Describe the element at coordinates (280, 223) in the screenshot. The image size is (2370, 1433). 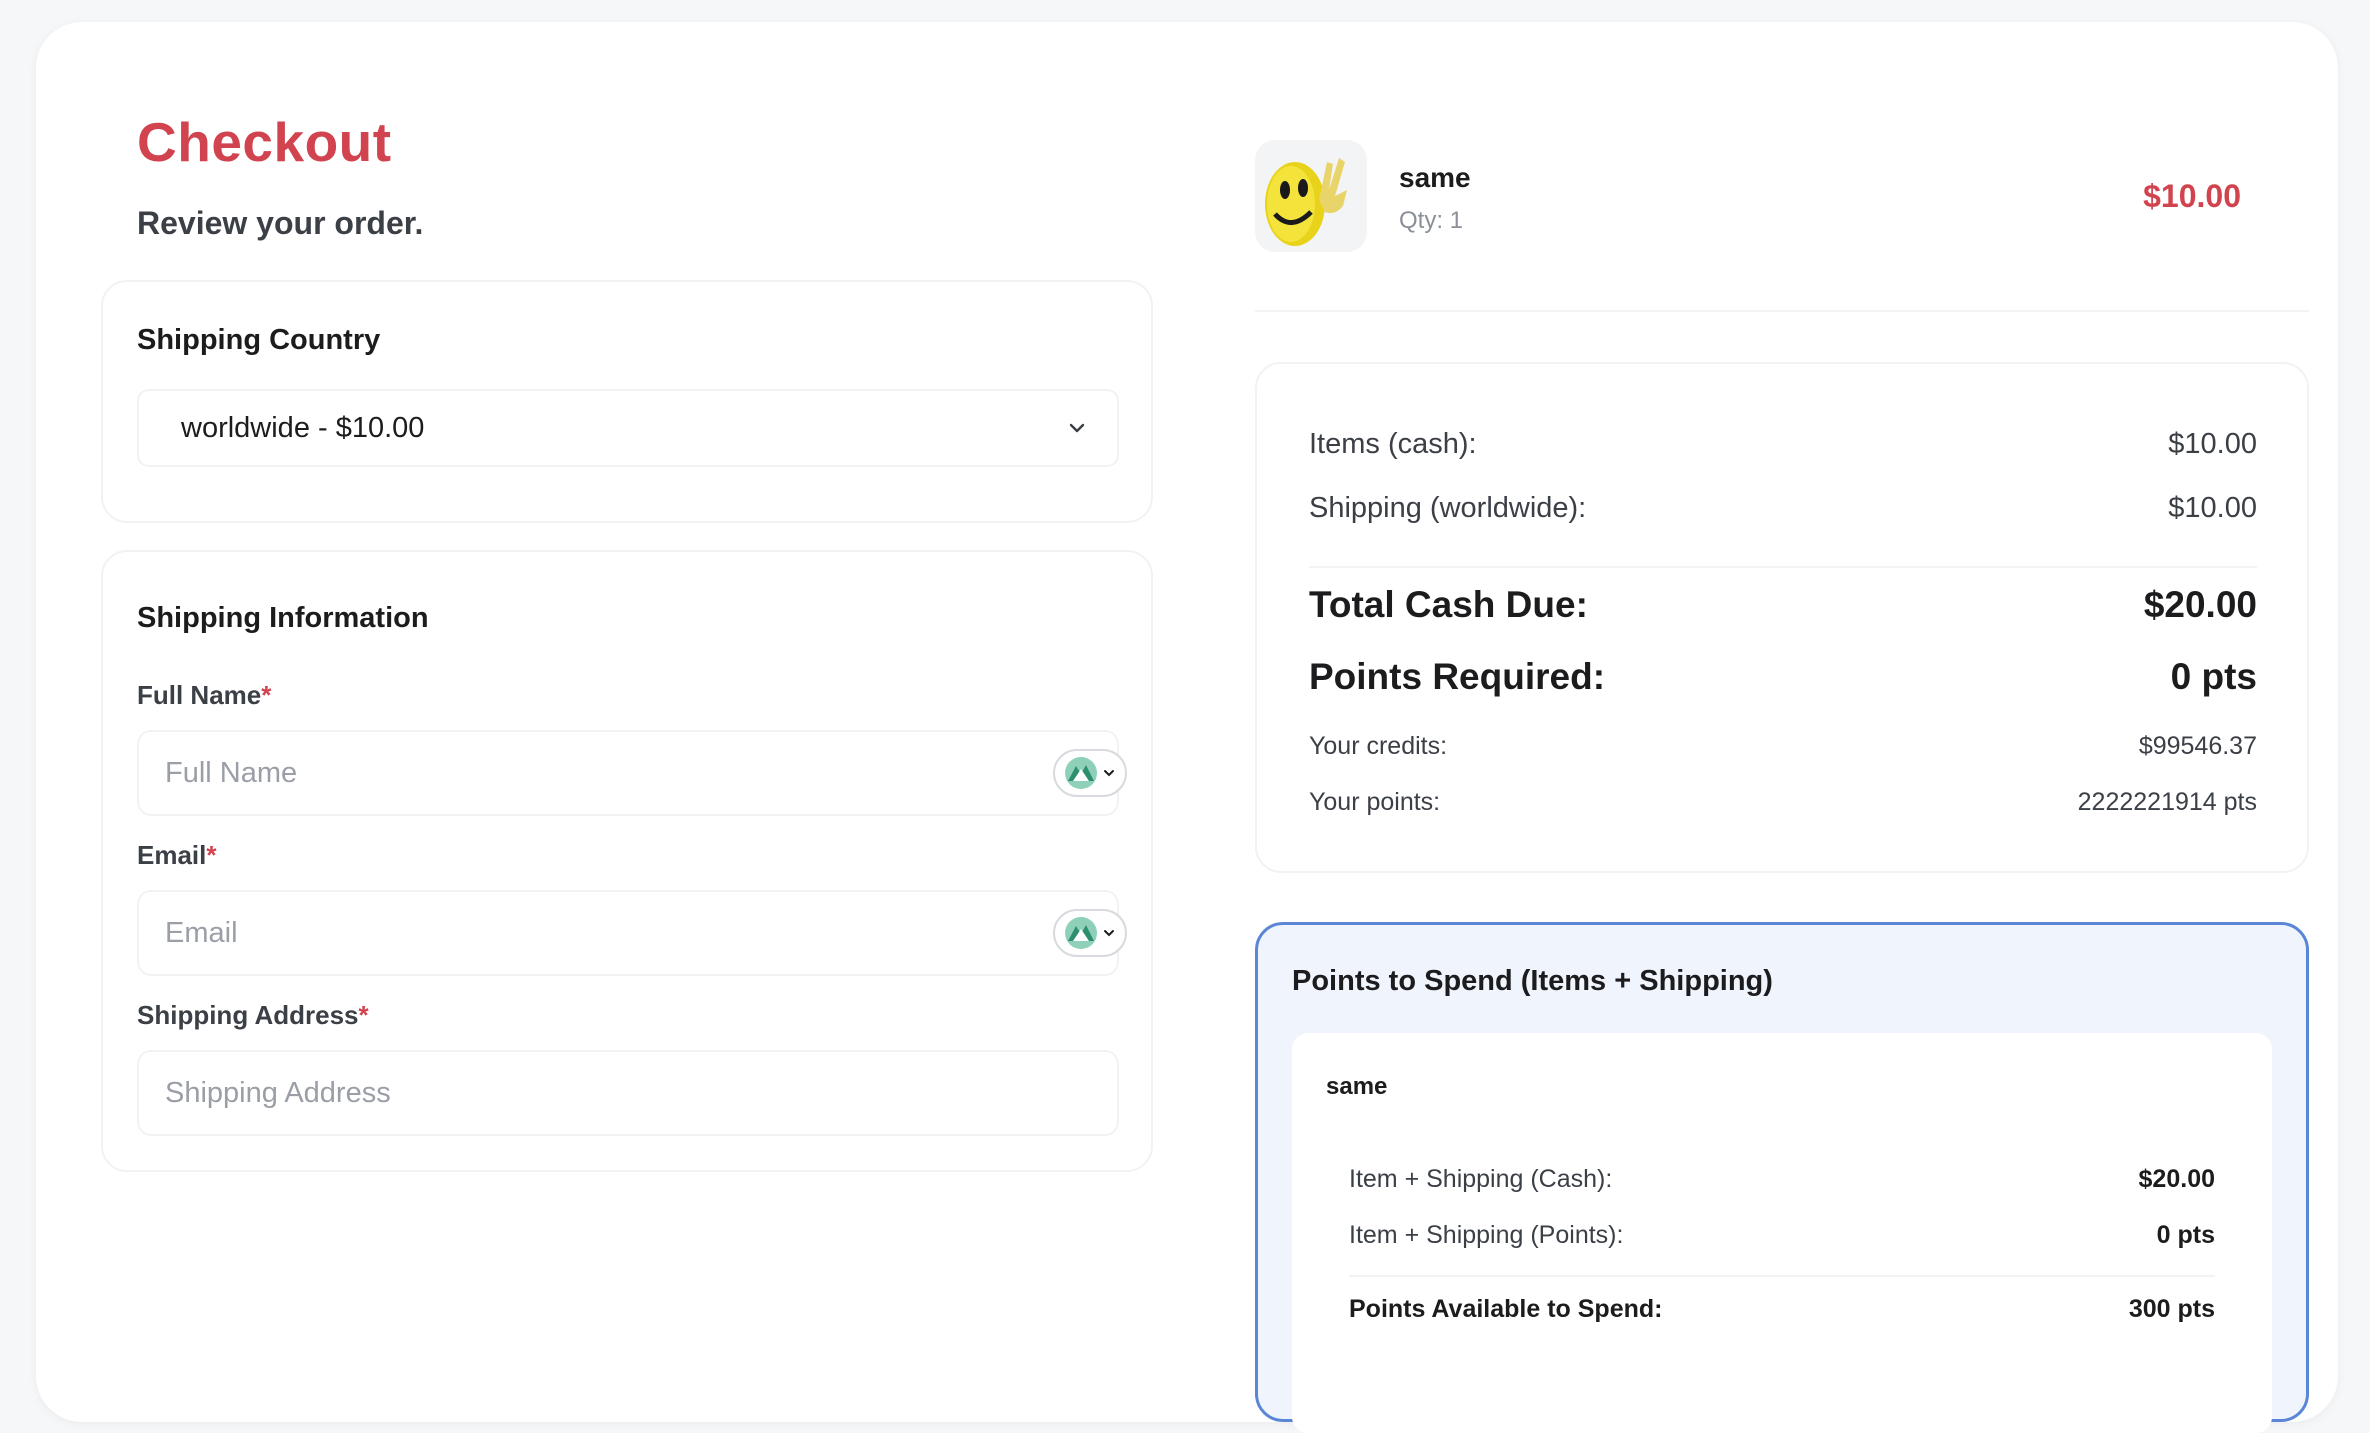
I see `page-subtitle: Review your order.` at that location.